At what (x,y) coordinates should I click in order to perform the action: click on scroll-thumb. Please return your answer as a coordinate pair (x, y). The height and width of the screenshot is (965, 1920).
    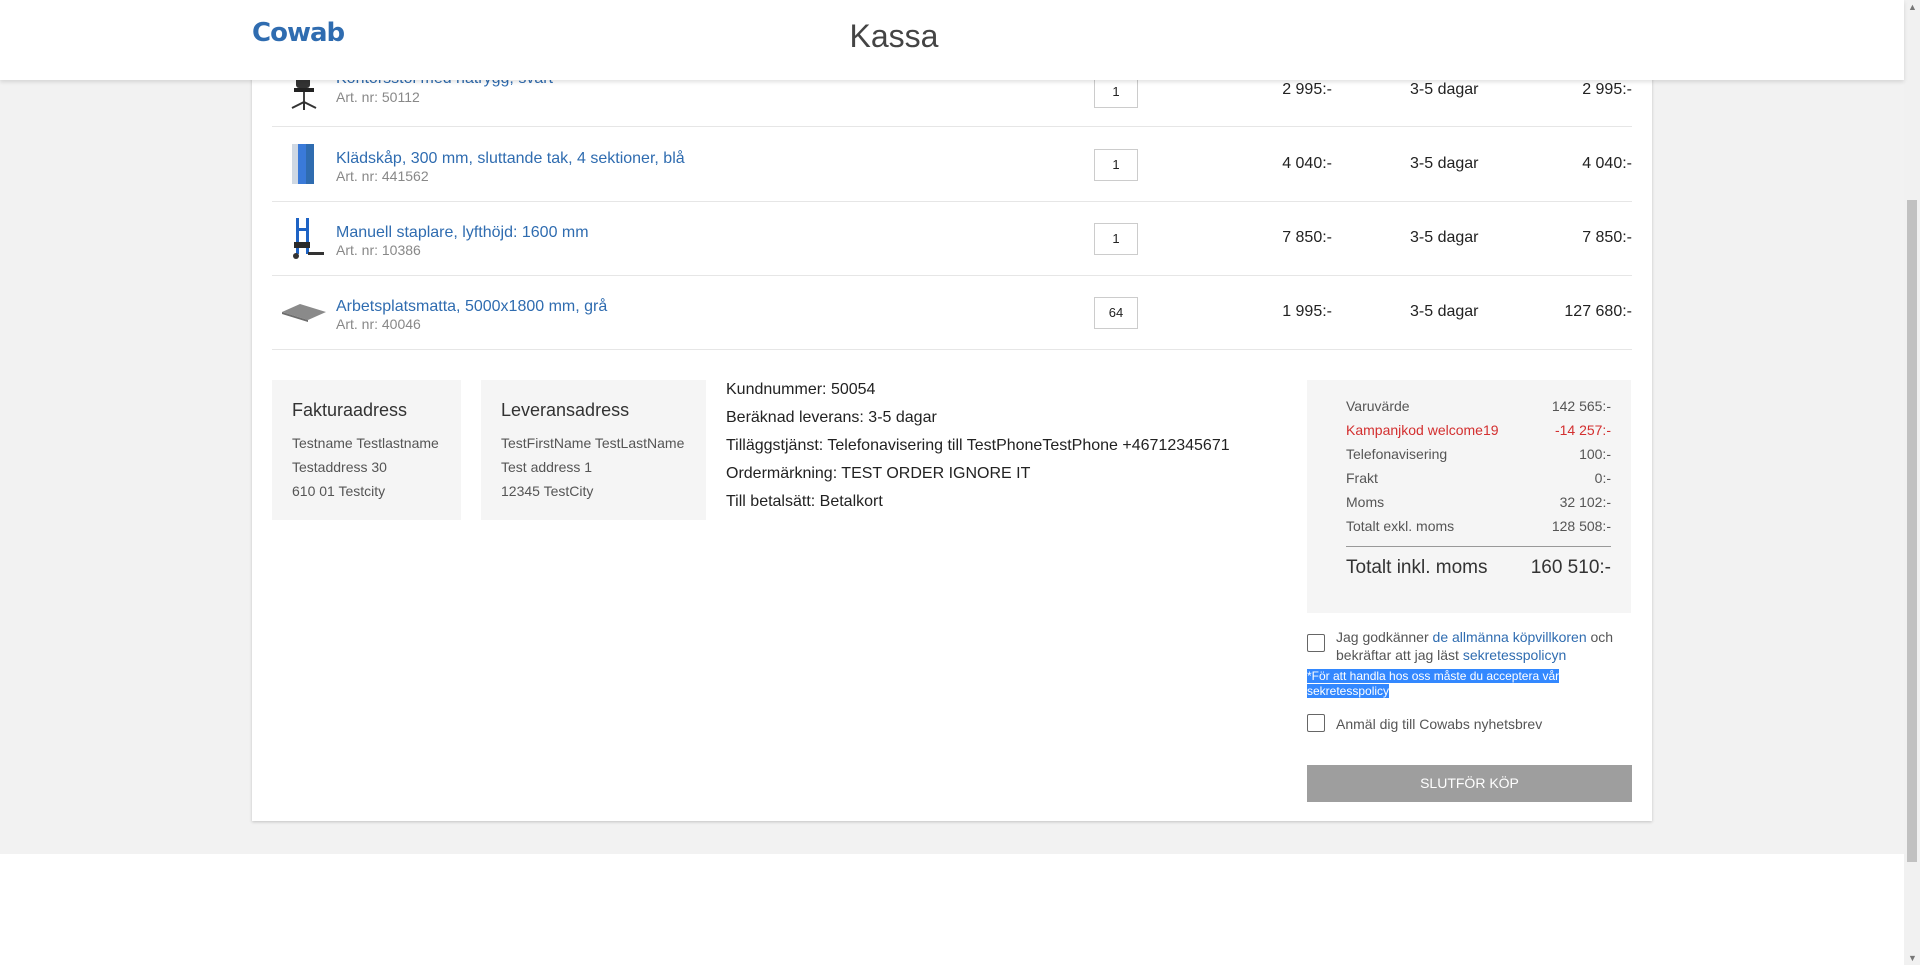
    Looking at the image, I should click on (1912, 531).